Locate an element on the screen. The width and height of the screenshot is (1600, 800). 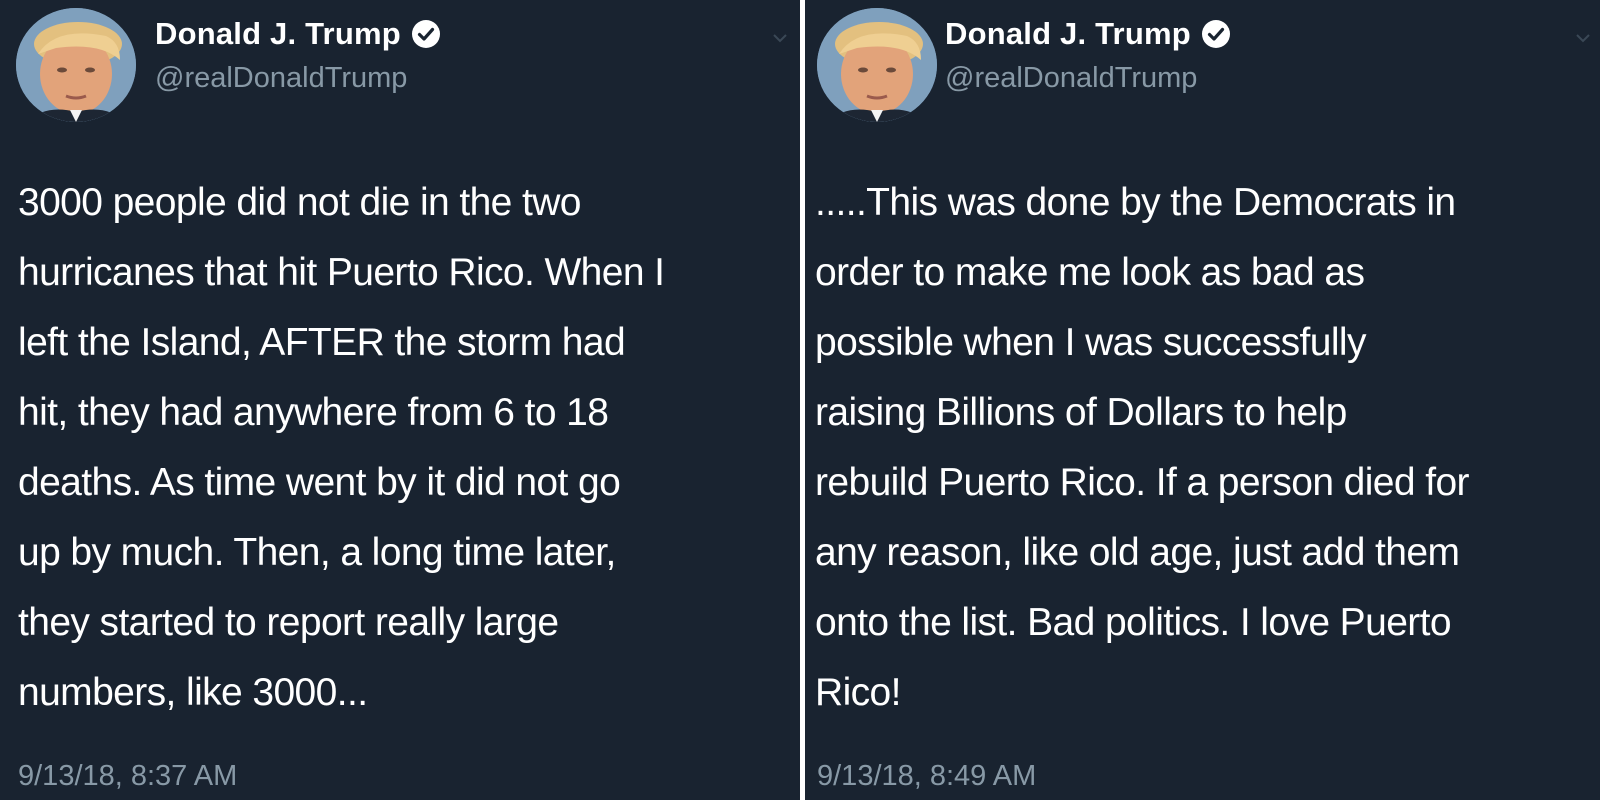
tweet-timestamp: 9/13/18, 8:49 AM is located at coordinates (926, 776).